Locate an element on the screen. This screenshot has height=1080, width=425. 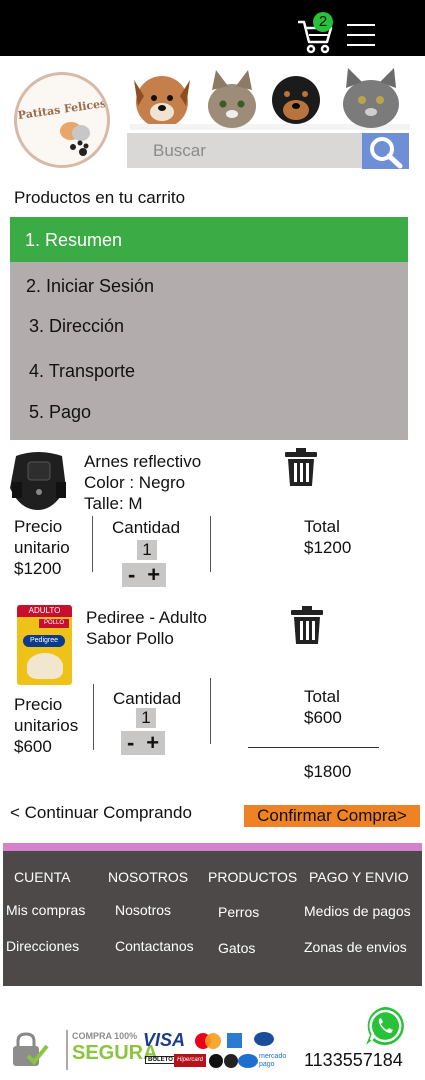
unit-price: $1200 is located at coordinates (38, 568).